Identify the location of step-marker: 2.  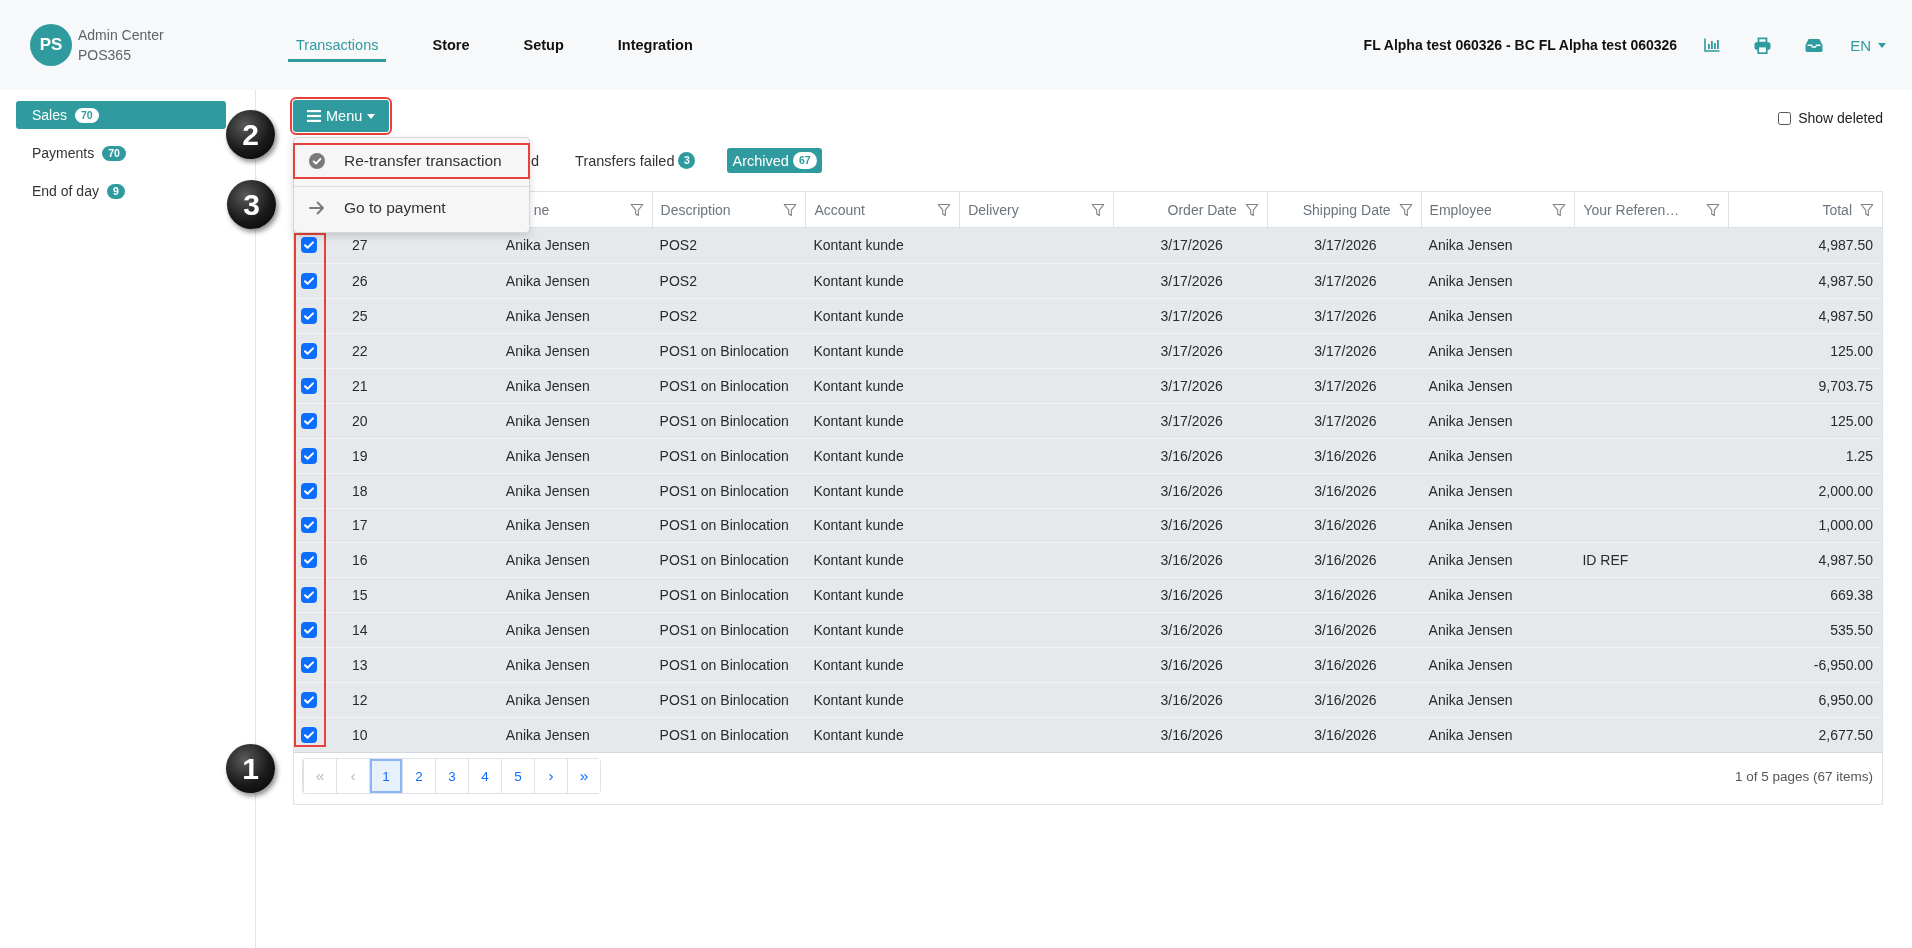
(250, 134).